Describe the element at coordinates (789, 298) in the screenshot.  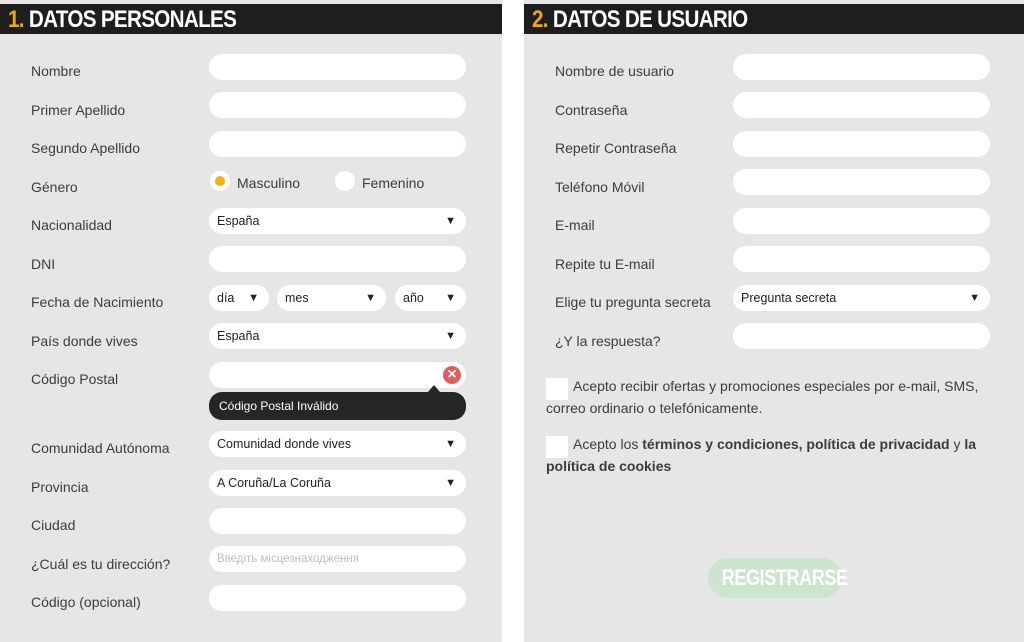
I see `pregunta-value: Pregunta secreta` at that location.